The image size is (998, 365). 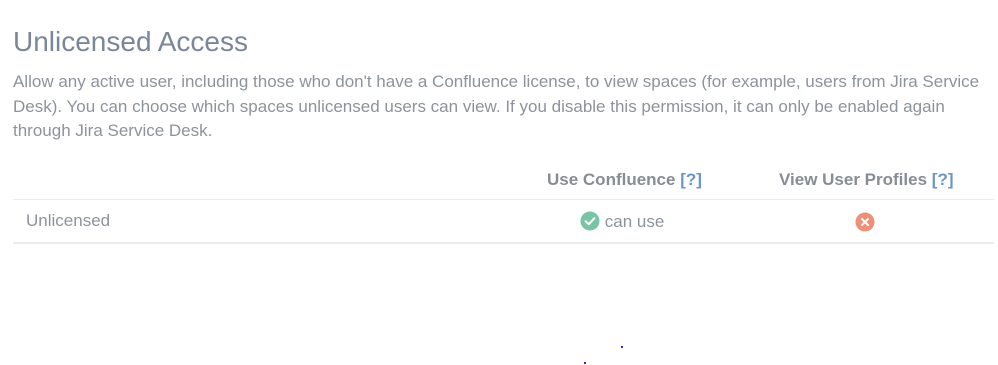 I want to click on view-user-profiles-cell, so click(x=865, y=222).